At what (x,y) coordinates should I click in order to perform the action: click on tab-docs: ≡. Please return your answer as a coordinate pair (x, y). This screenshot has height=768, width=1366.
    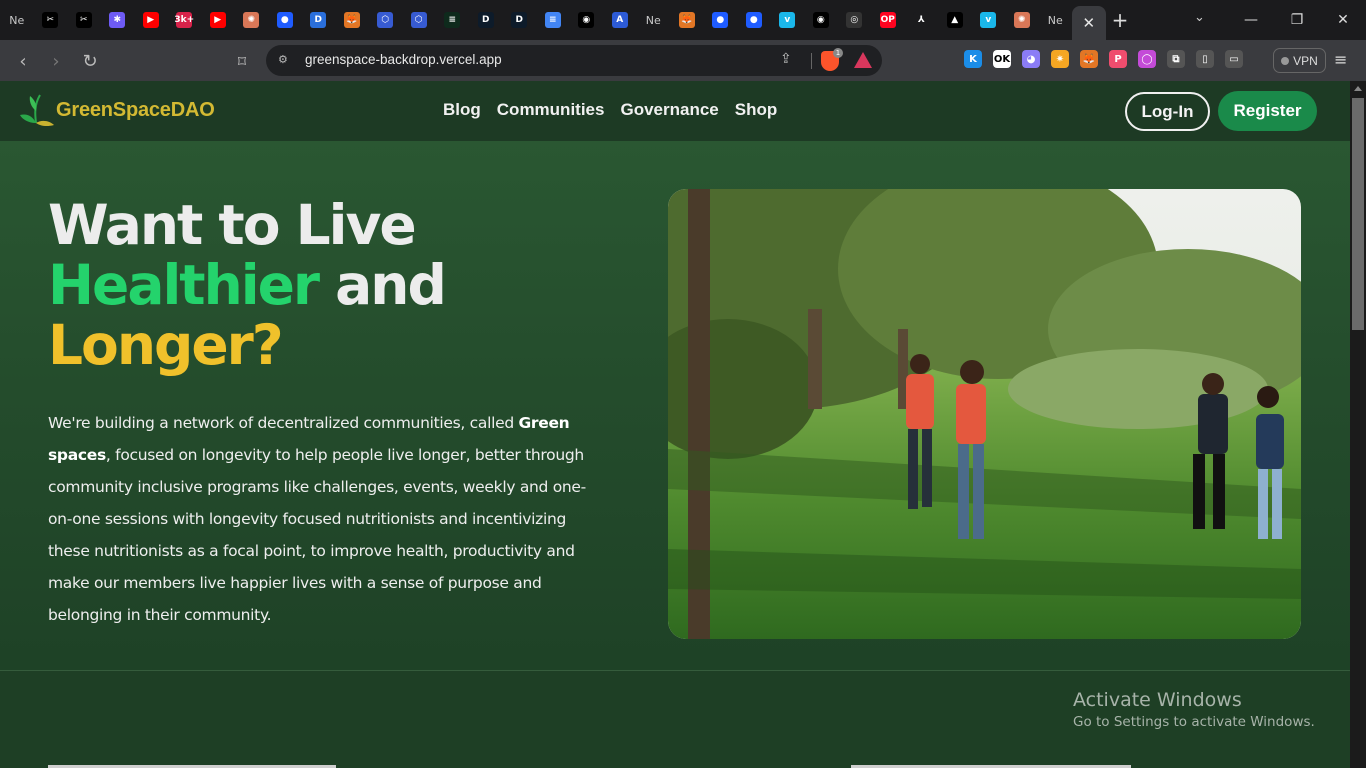
    Looking at the image, I should click on (553, 20).